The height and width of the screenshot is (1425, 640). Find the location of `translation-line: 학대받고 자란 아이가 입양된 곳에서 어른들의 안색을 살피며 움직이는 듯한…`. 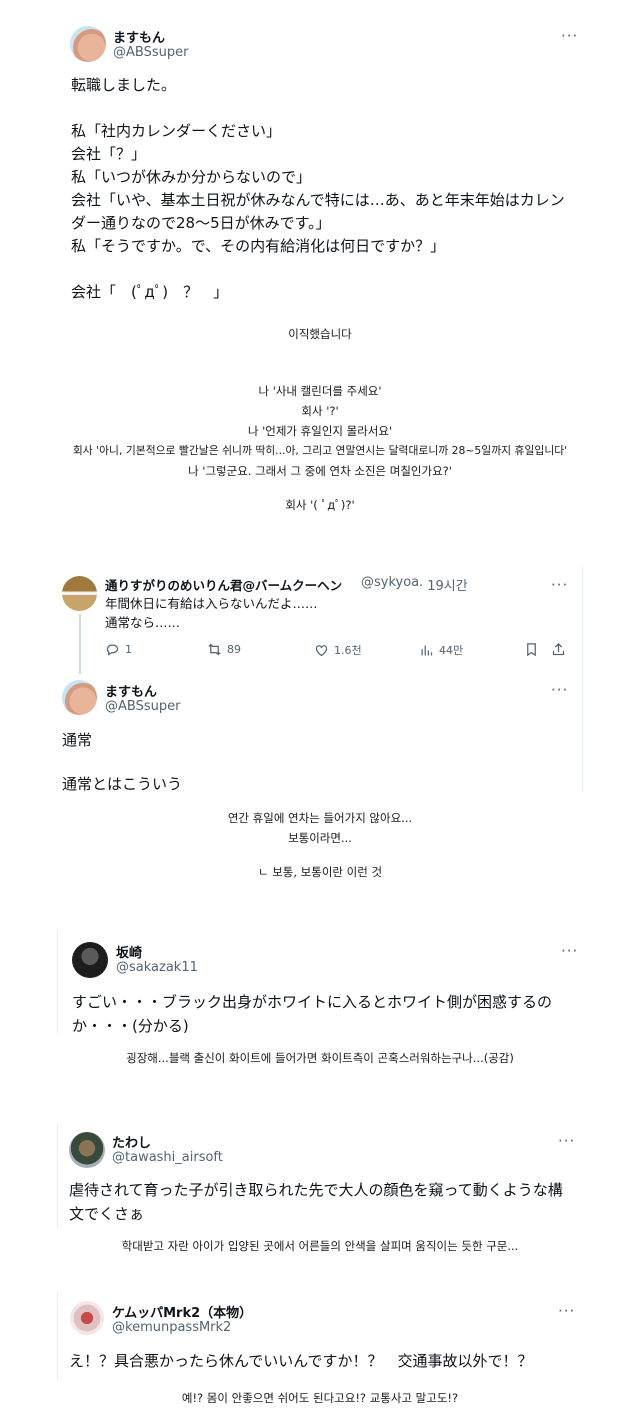

translation-line: 학대받고 자란 아이가 입양된 곳에서 어른들의 안색을 살피며 움직이는 듯한… is located at coordinates (320, 1246).